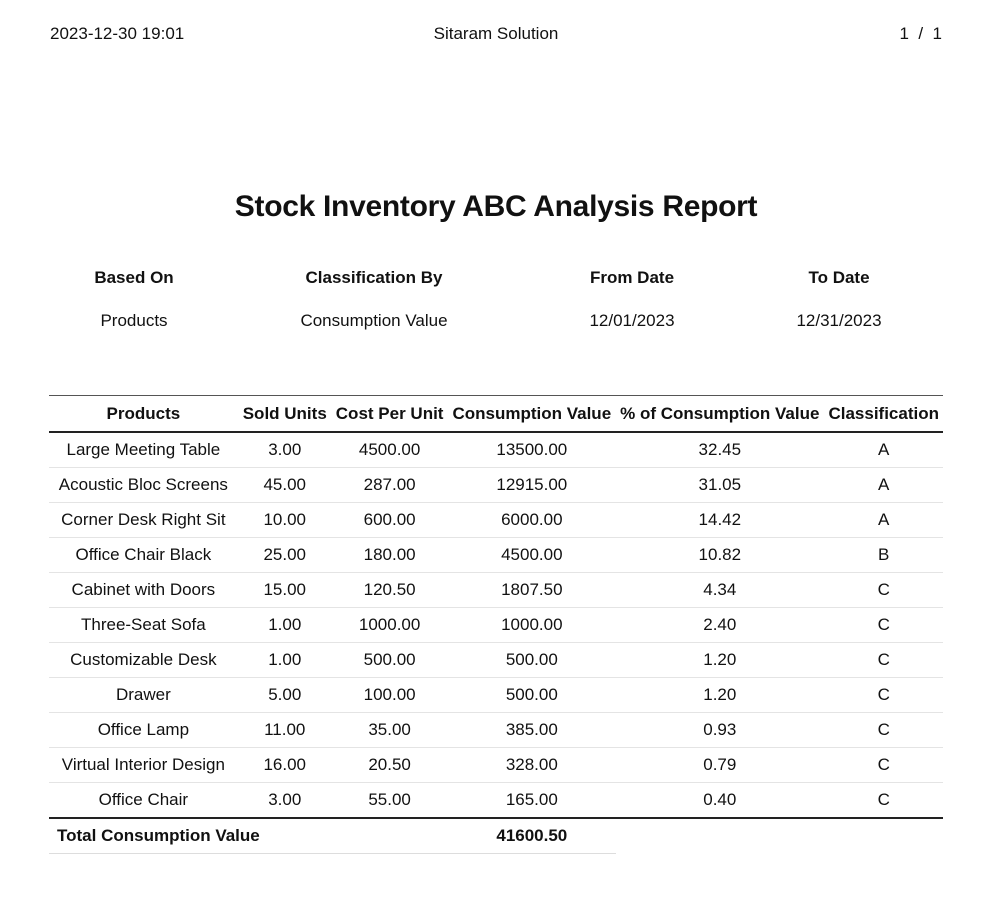 This screenshot has width=992, height=907. Describe the element at coordinates (920, 33) in the screenshot. I see `page-indicator: 1 / 1` at that location.